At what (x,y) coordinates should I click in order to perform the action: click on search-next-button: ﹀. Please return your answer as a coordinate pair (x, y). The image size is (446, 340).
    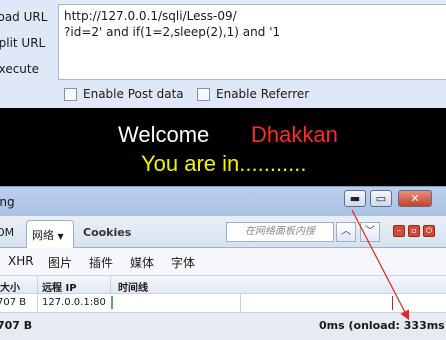
    Looking at the image, I should click on (370, 232).